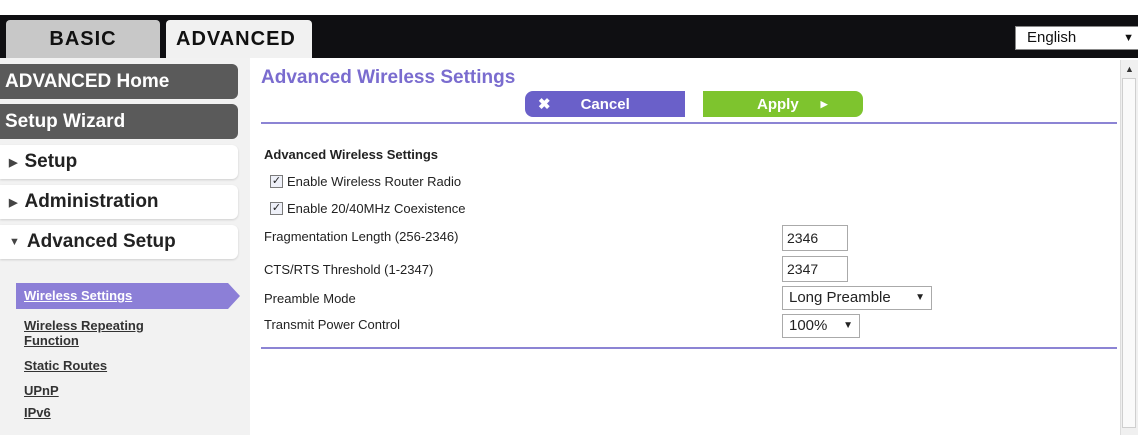  What do you see at coordinates (815, 269) in the screenshot?
I see `cts-rts-input` at bounding box center [815, 269].